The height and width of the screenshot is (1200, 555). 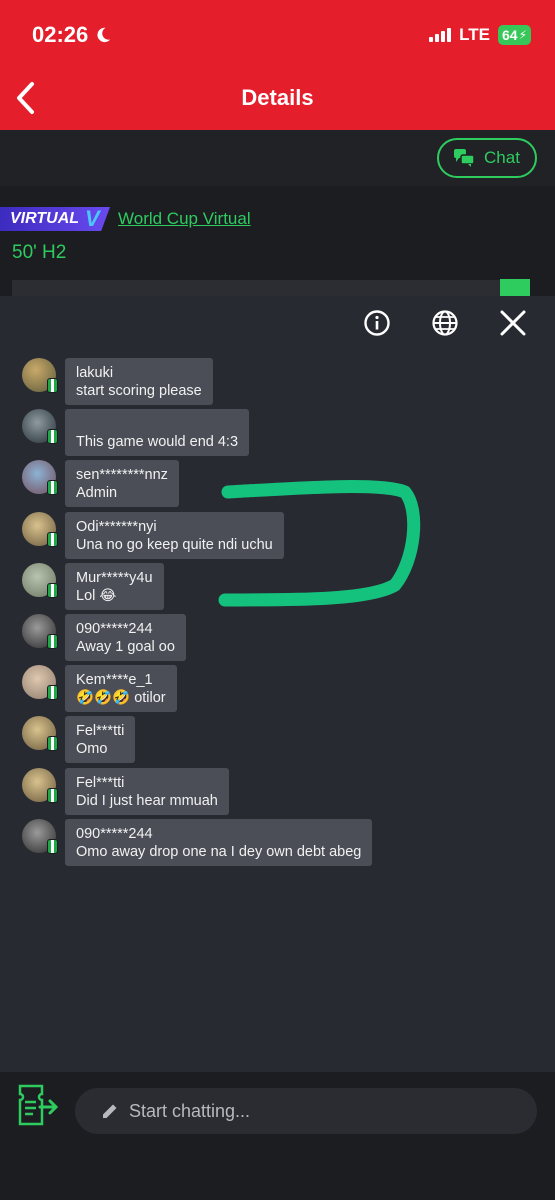 What do you see at coordinates (219, 851) in the screenshot?
I see `message-text: Omo away drop one na I dey own debt abeg` at bounding box center [219, 851].